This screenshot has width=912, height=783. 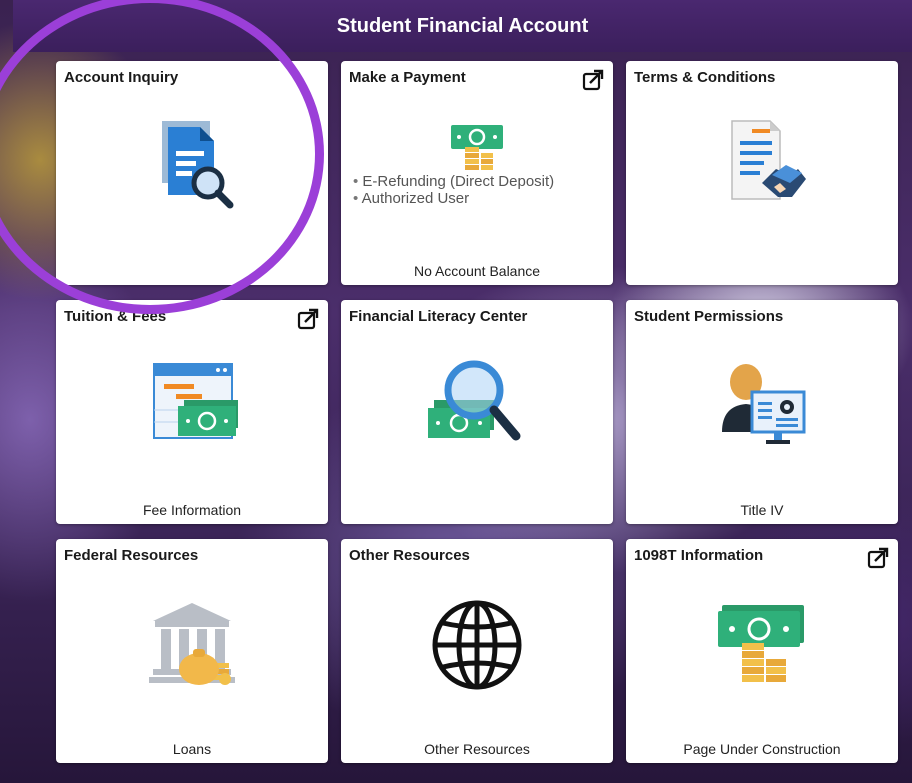 I want to click on list-item: E-Refunding (Direct Deposit), so click(x=453, y=181).